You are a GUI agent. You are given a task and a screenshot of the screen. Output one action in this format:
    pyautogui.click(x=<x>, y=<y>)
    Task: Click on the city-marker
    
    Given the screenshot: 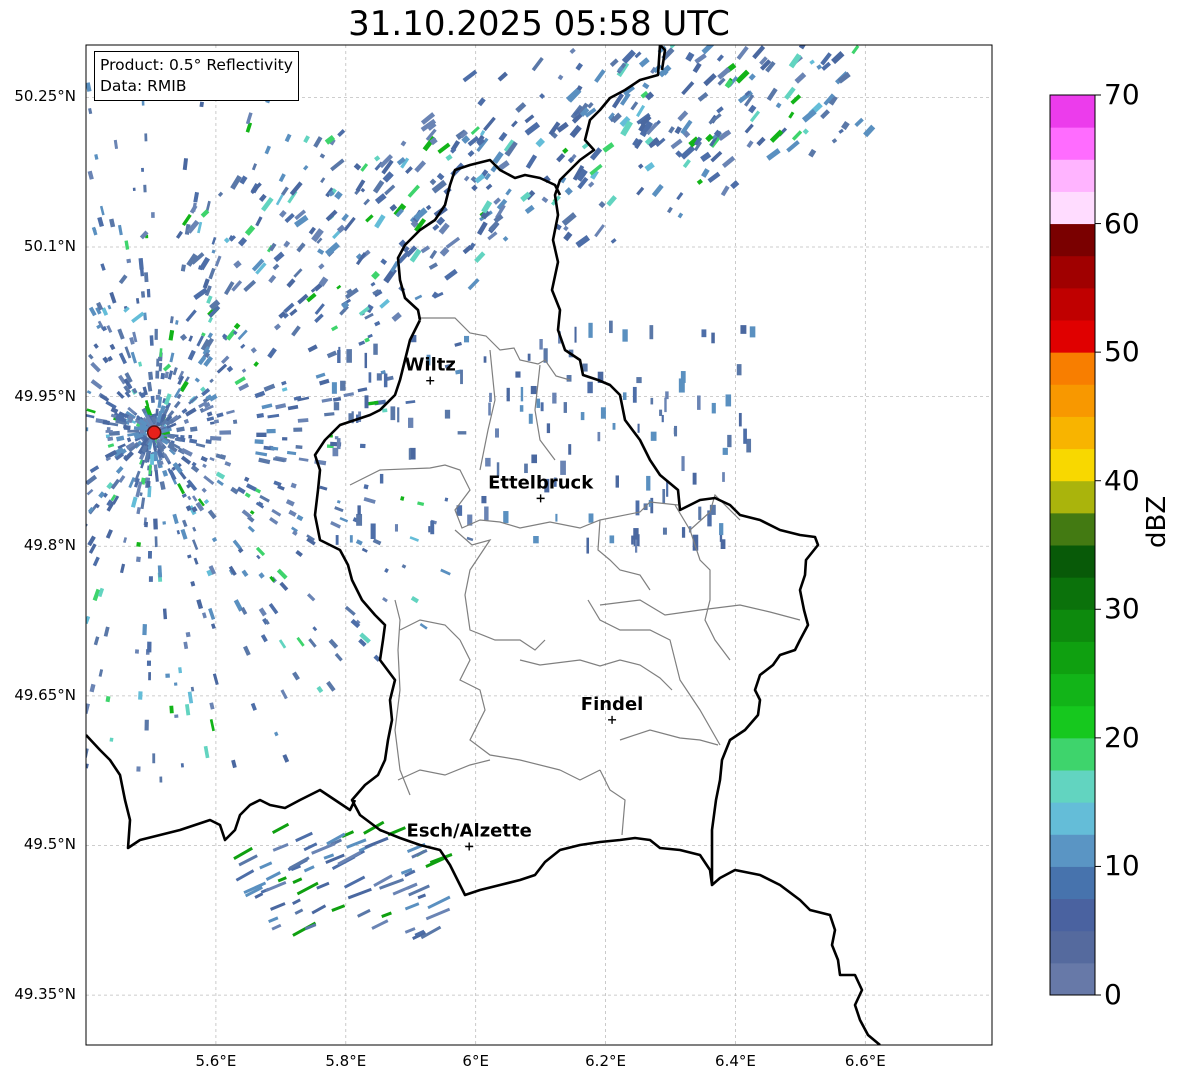 What is the action you would take?
    pyautogui.click(x=469, y=846)
    